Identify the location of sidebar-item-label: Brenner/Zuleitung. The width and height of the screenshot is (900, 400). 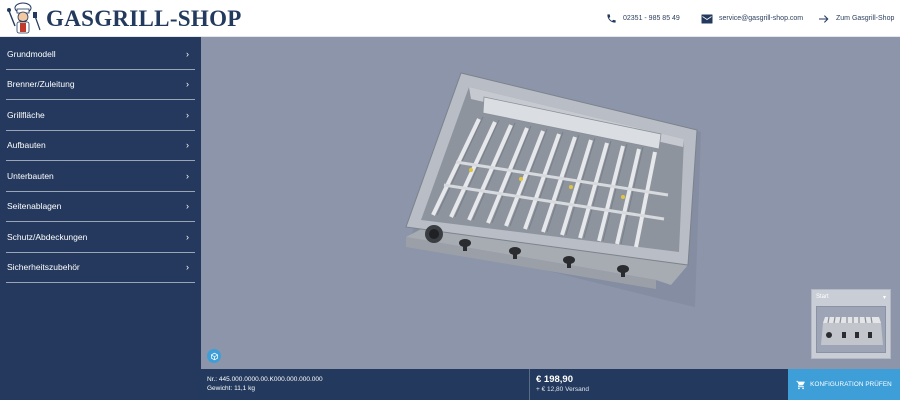
(41, 84).